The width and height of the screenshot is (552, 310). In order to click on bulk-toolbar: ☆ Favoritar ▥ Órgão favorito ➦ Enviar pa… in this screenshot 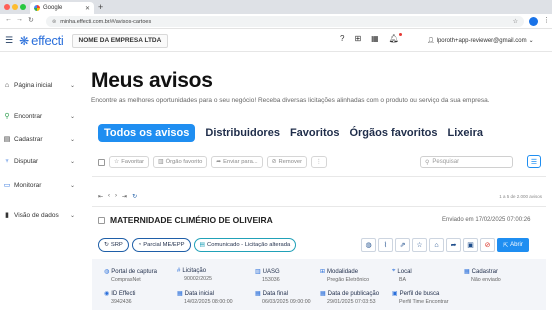, I will do `click(322, 162)`.